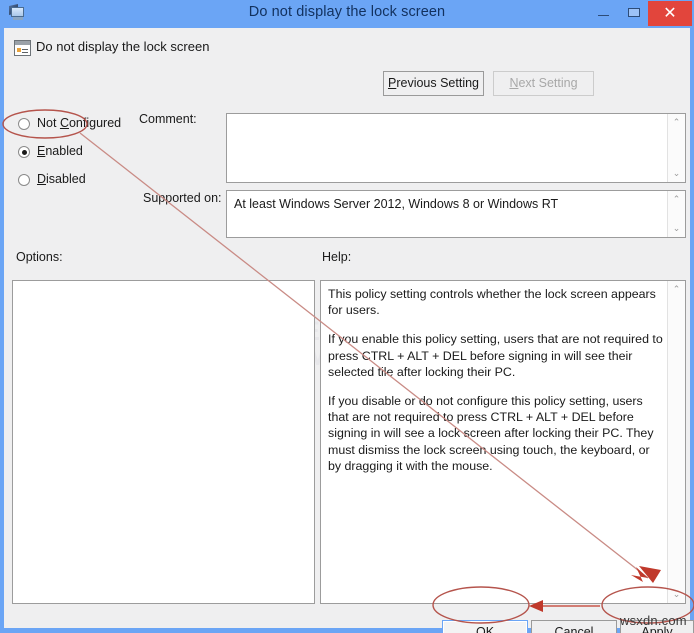  I want to click on supported-on-label: Supported on:, so click(182, 198).